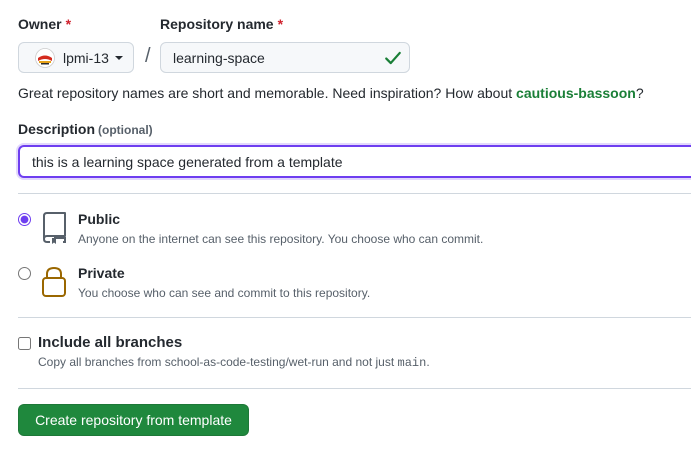 The width and height of the screenshot is (691, 459). I want to click on avatar, so click(45, 57).